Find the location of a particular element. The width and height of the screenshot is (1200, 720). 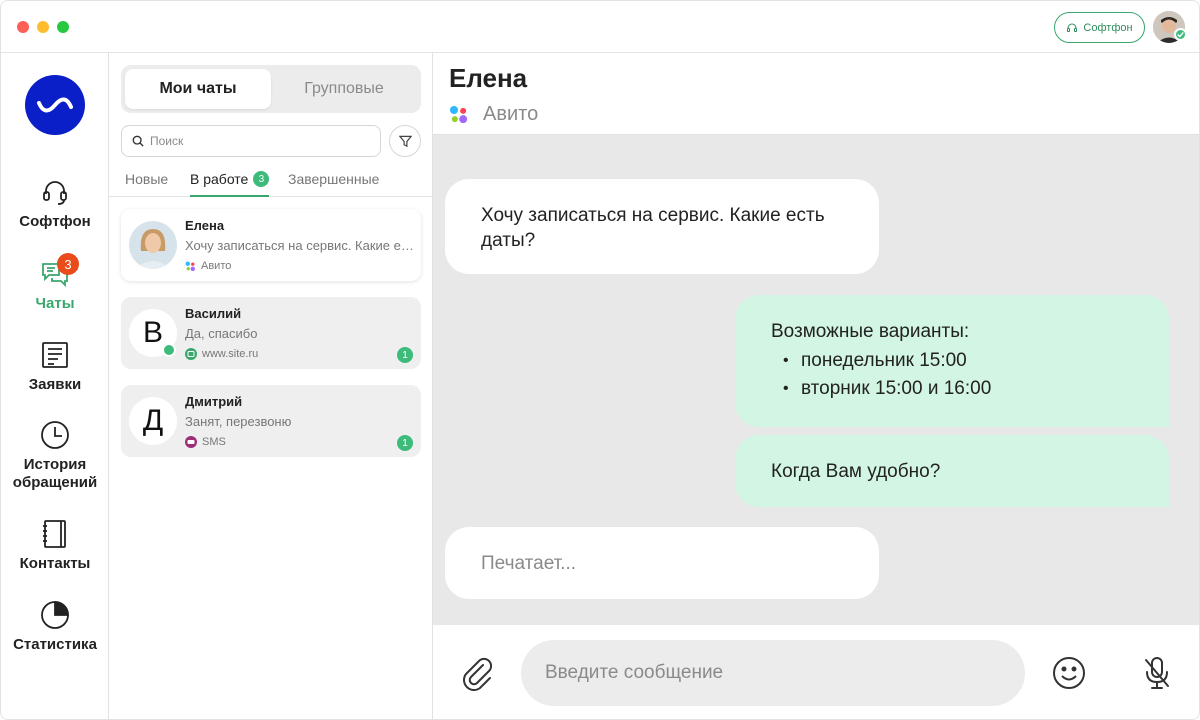

message-input is located at coordinates (775, 673).